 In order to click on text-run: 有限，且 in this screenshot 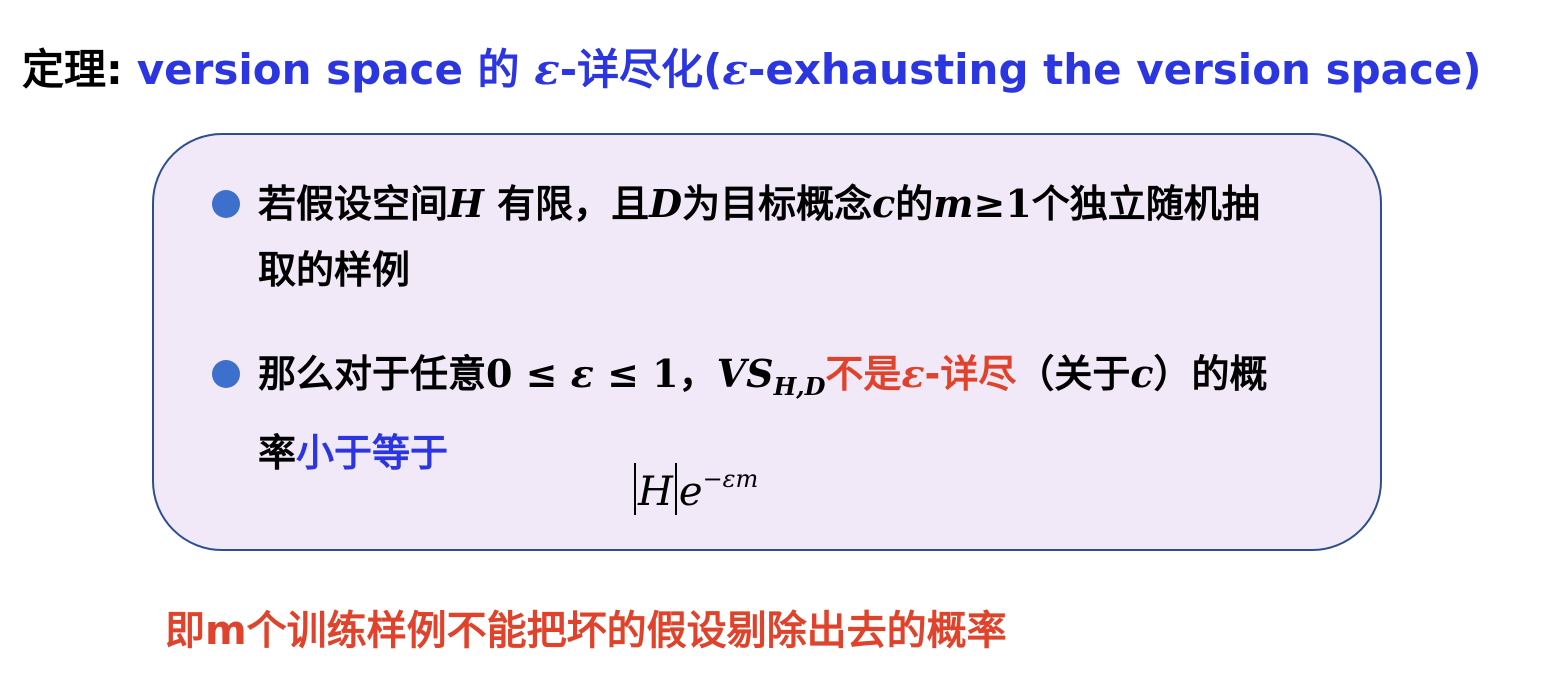, I will do `click(566, 204)`.